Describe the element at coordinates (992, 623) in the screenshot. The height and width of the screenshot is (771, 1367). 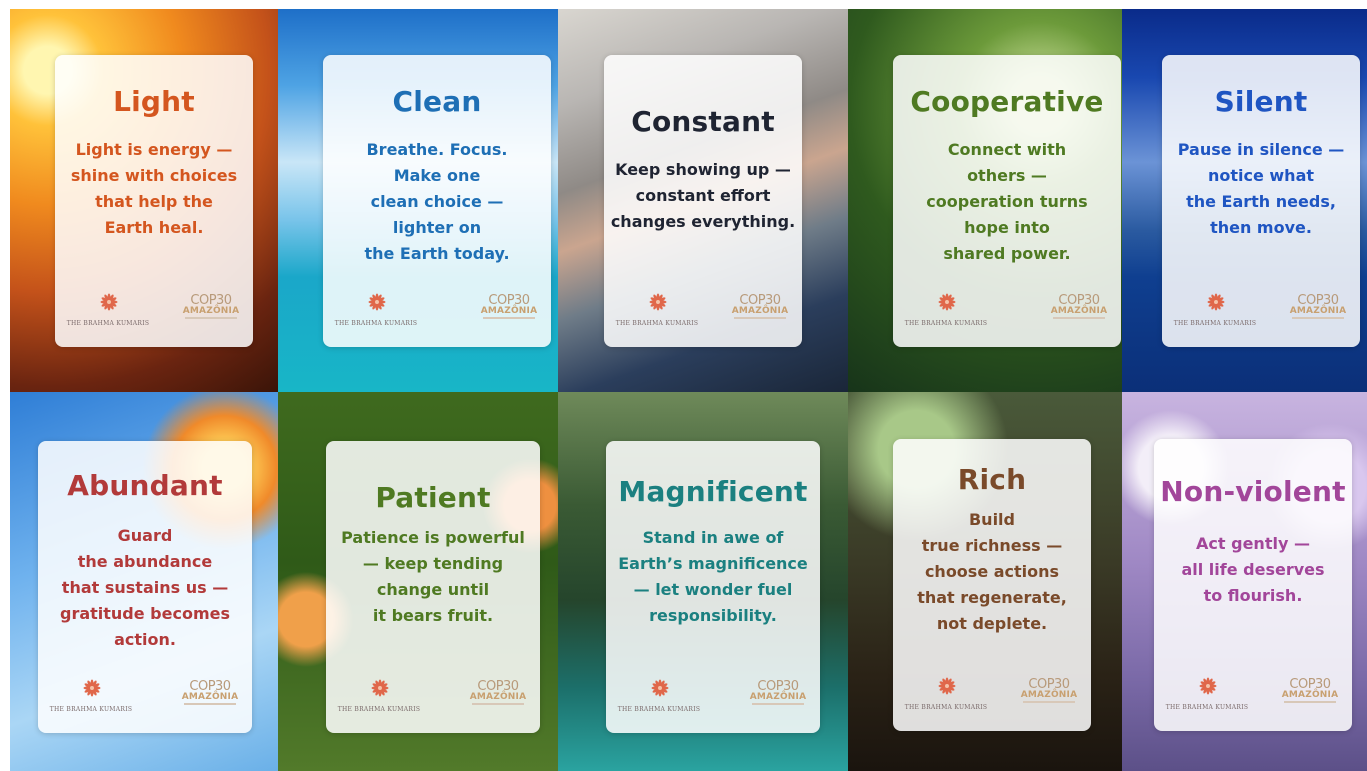
I see `message-line: not deplete.` at that location.